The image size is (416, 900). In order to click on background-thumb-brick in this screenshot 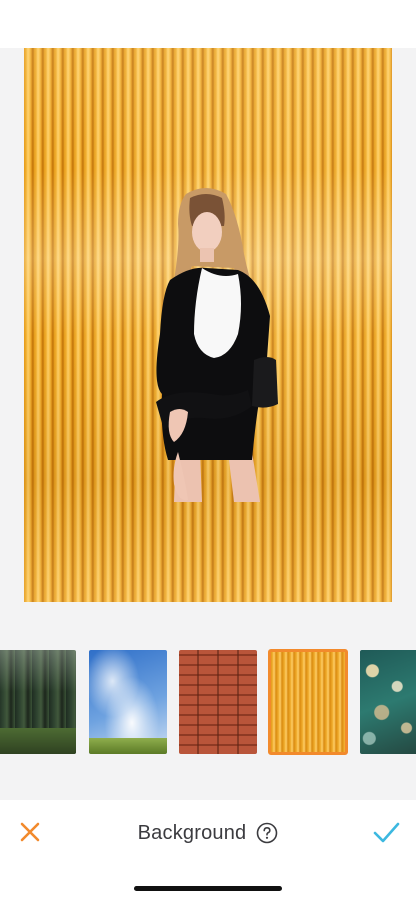, I will do `click(218, 702)`.